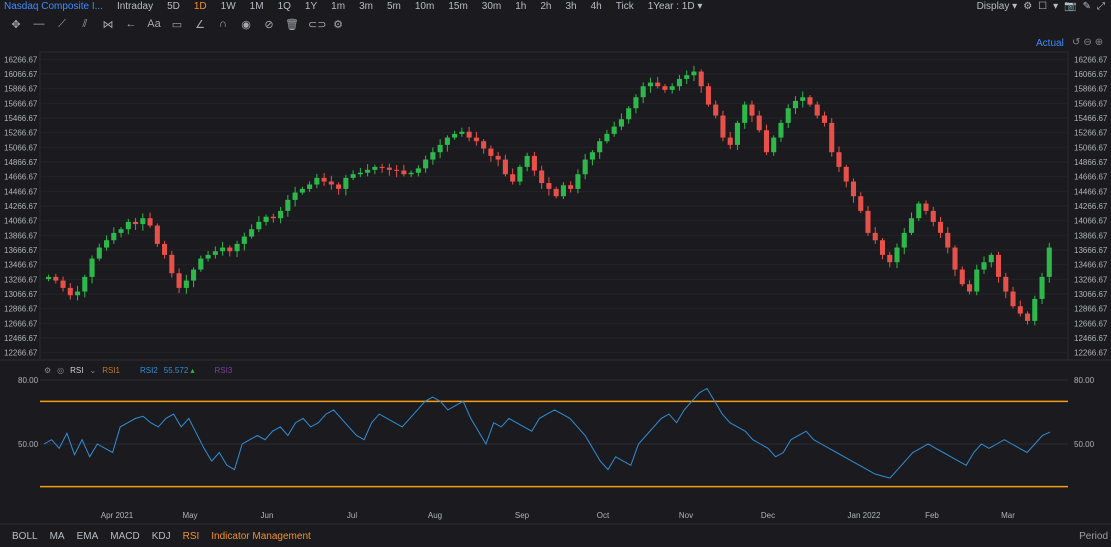 This screenshot has width=1111, height=547. What do you see at coordinates (161, 536) in the screenshot?
I see `tab-kdj: KDJ` at bounding box center [161, 536].